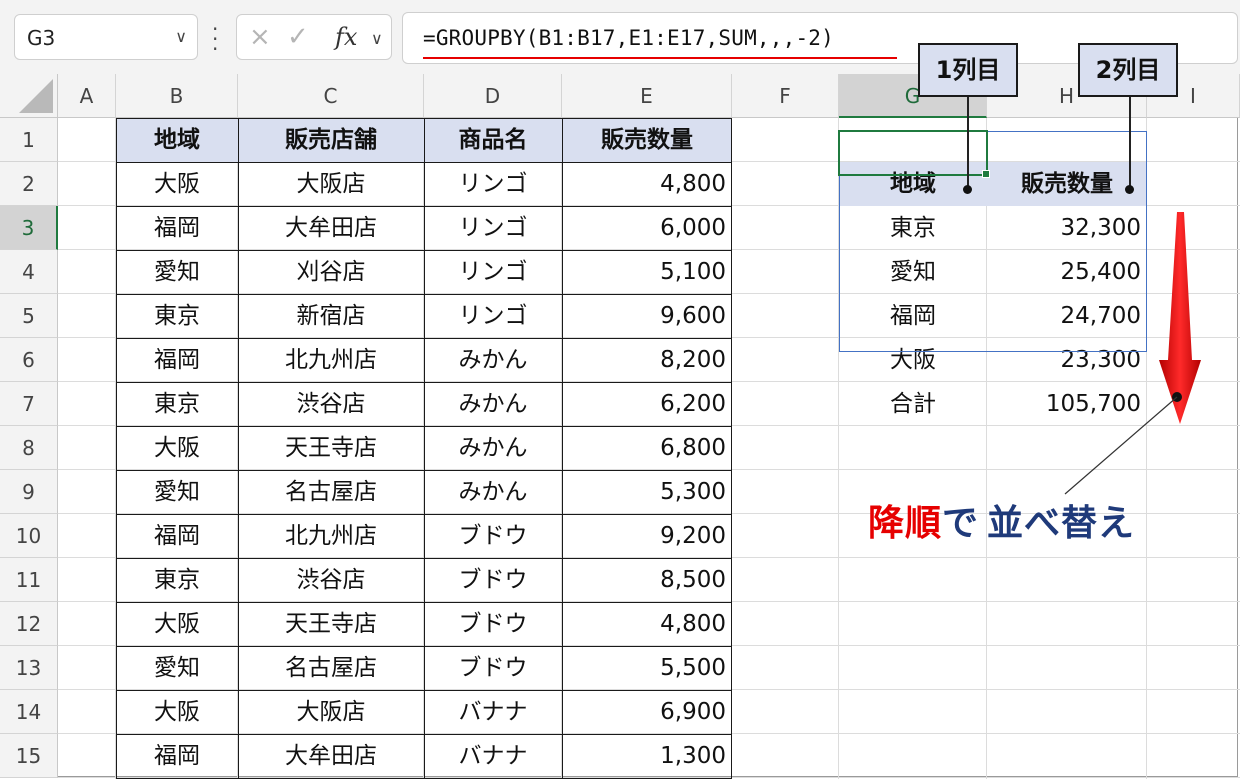 The width and height of the screenshot is (1240, 779). I want to click on row-header-8: 8, so click(29, 448).